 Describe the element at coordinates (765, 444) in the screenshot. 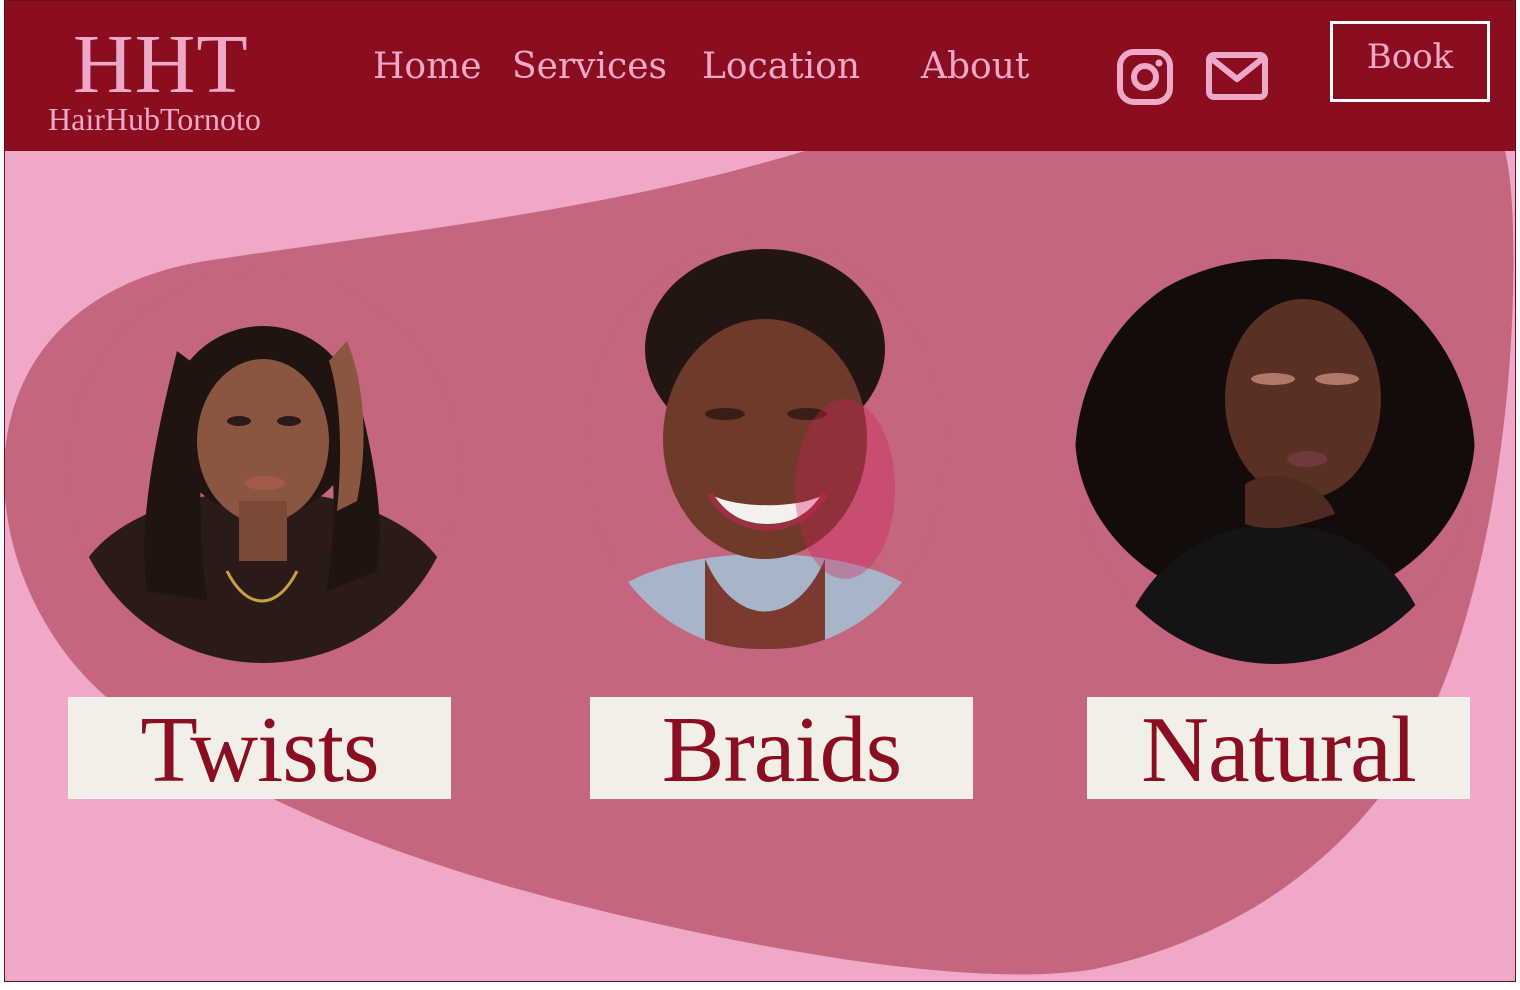

I see `braids-portrait` at that location.